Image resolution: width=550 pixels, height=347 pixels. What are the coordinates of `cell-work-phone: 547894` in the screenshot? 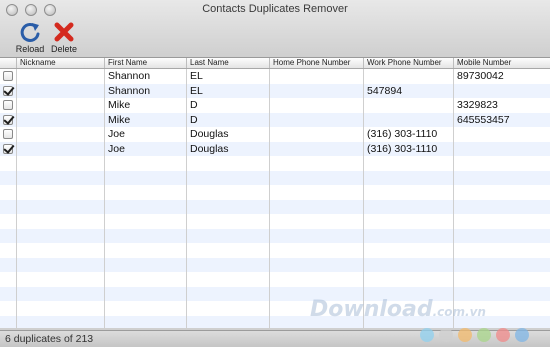 It's located at (409, 90).